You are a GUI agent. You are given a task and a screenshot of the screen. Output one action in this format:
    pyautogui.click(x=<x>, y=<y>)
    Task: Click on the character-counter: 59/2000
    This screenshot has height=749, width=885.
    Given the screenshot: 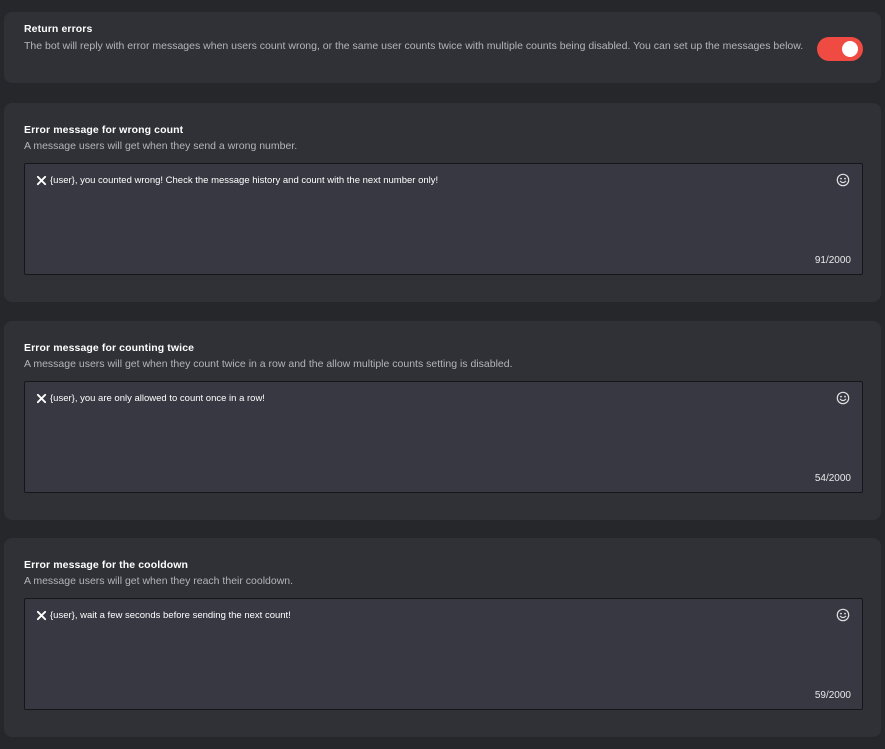 What is the action you would take?
    pyautogui.click(x=832, y=695)
    